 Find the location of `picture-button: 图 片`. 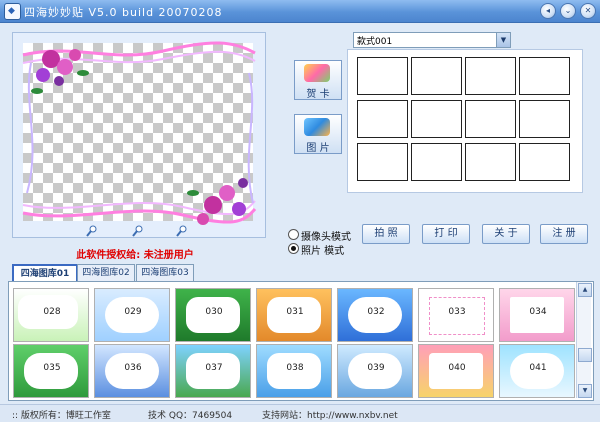

picture-button: 图 片 is located at coordinates (318, 134).